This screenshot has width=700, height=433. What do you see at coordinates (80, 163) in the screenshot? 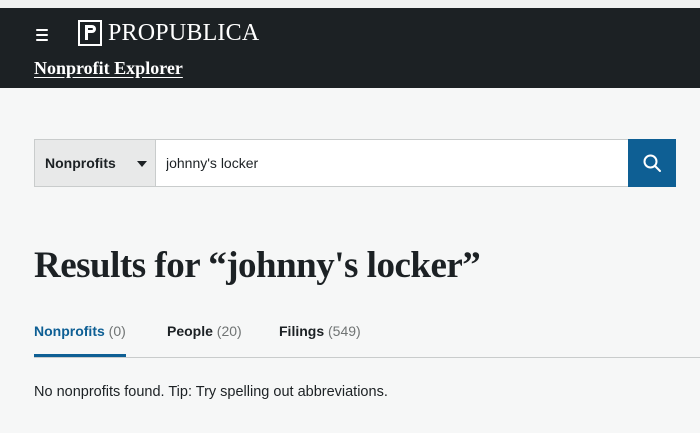
I see `search-type-label: Nonprofits` at bounding box center [80, 163].